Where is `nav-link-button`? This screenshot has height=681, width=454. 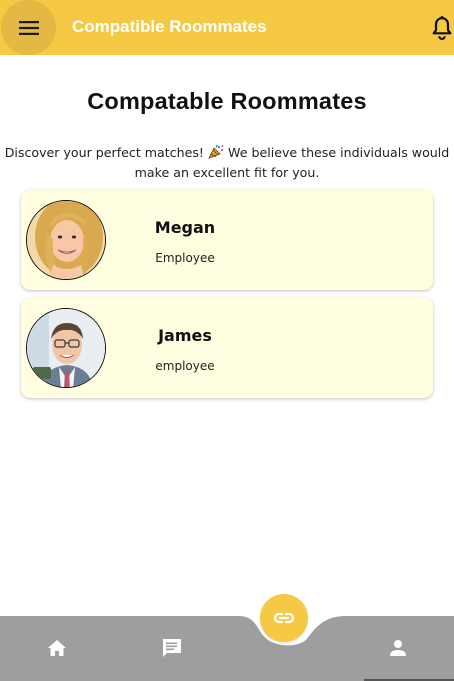 nav-link-button is located at coordinates (284, 618).